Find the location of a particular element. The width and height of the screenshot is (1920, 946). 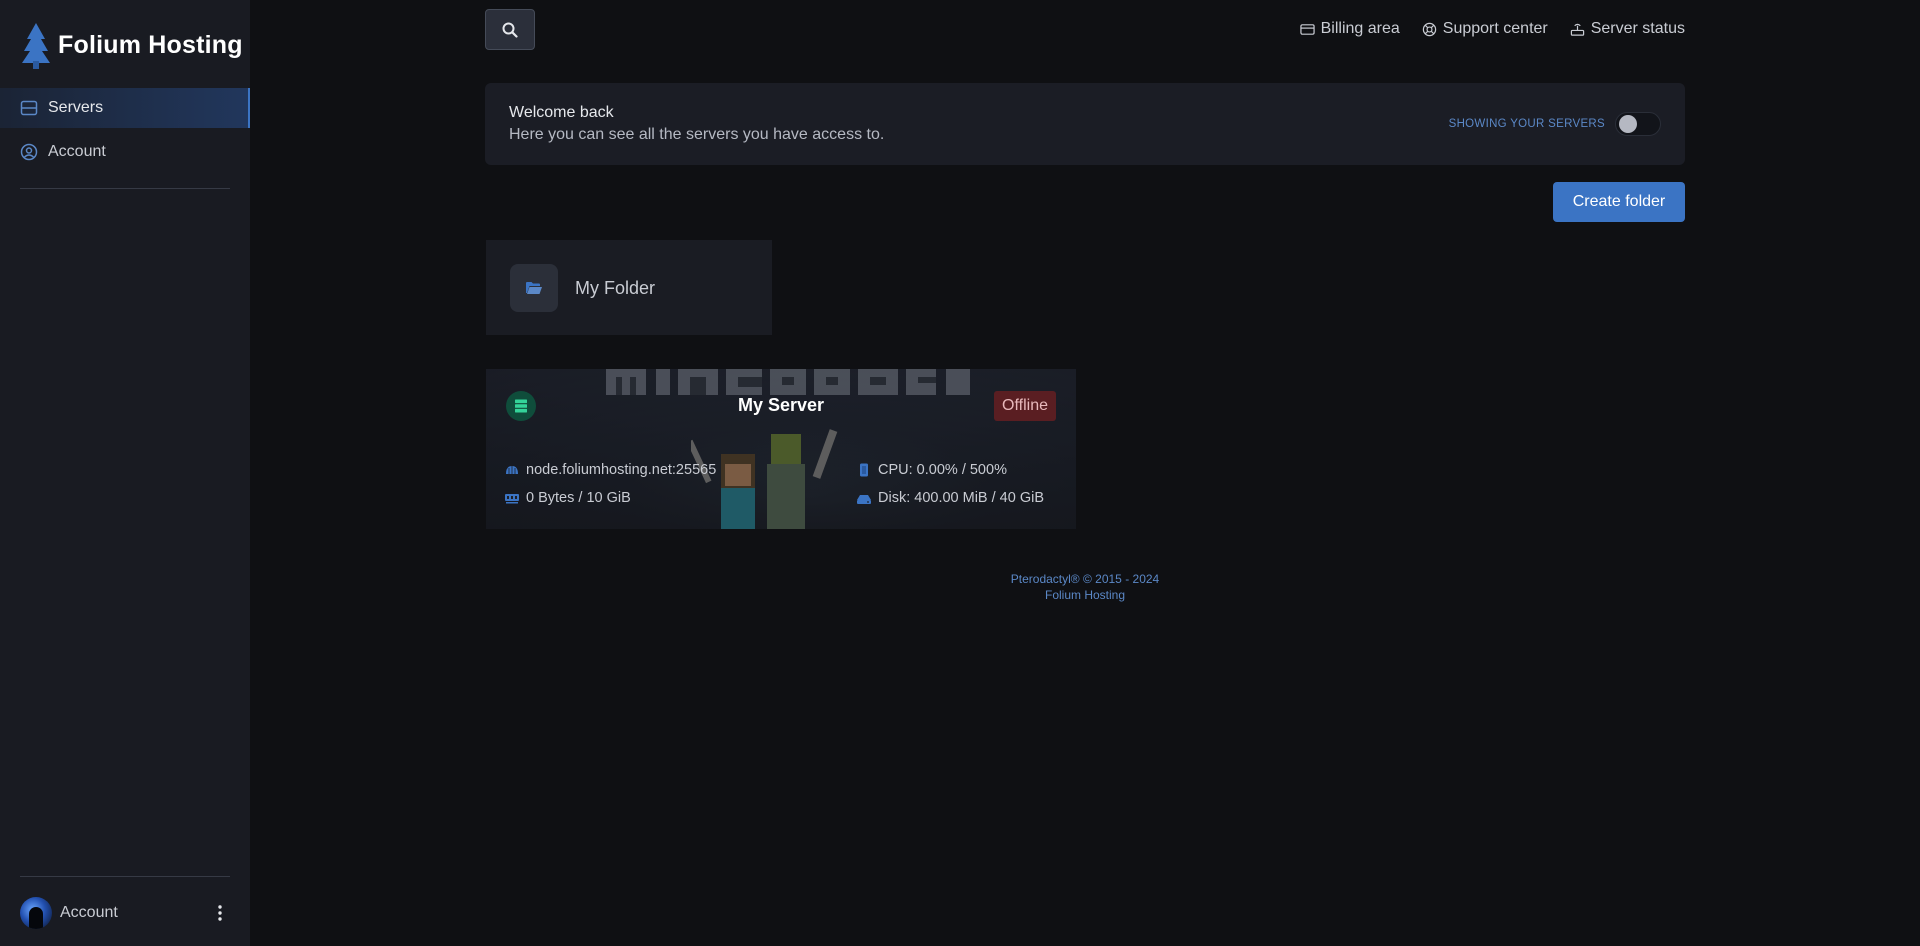

network-icon is located at coordinates (512, 470).